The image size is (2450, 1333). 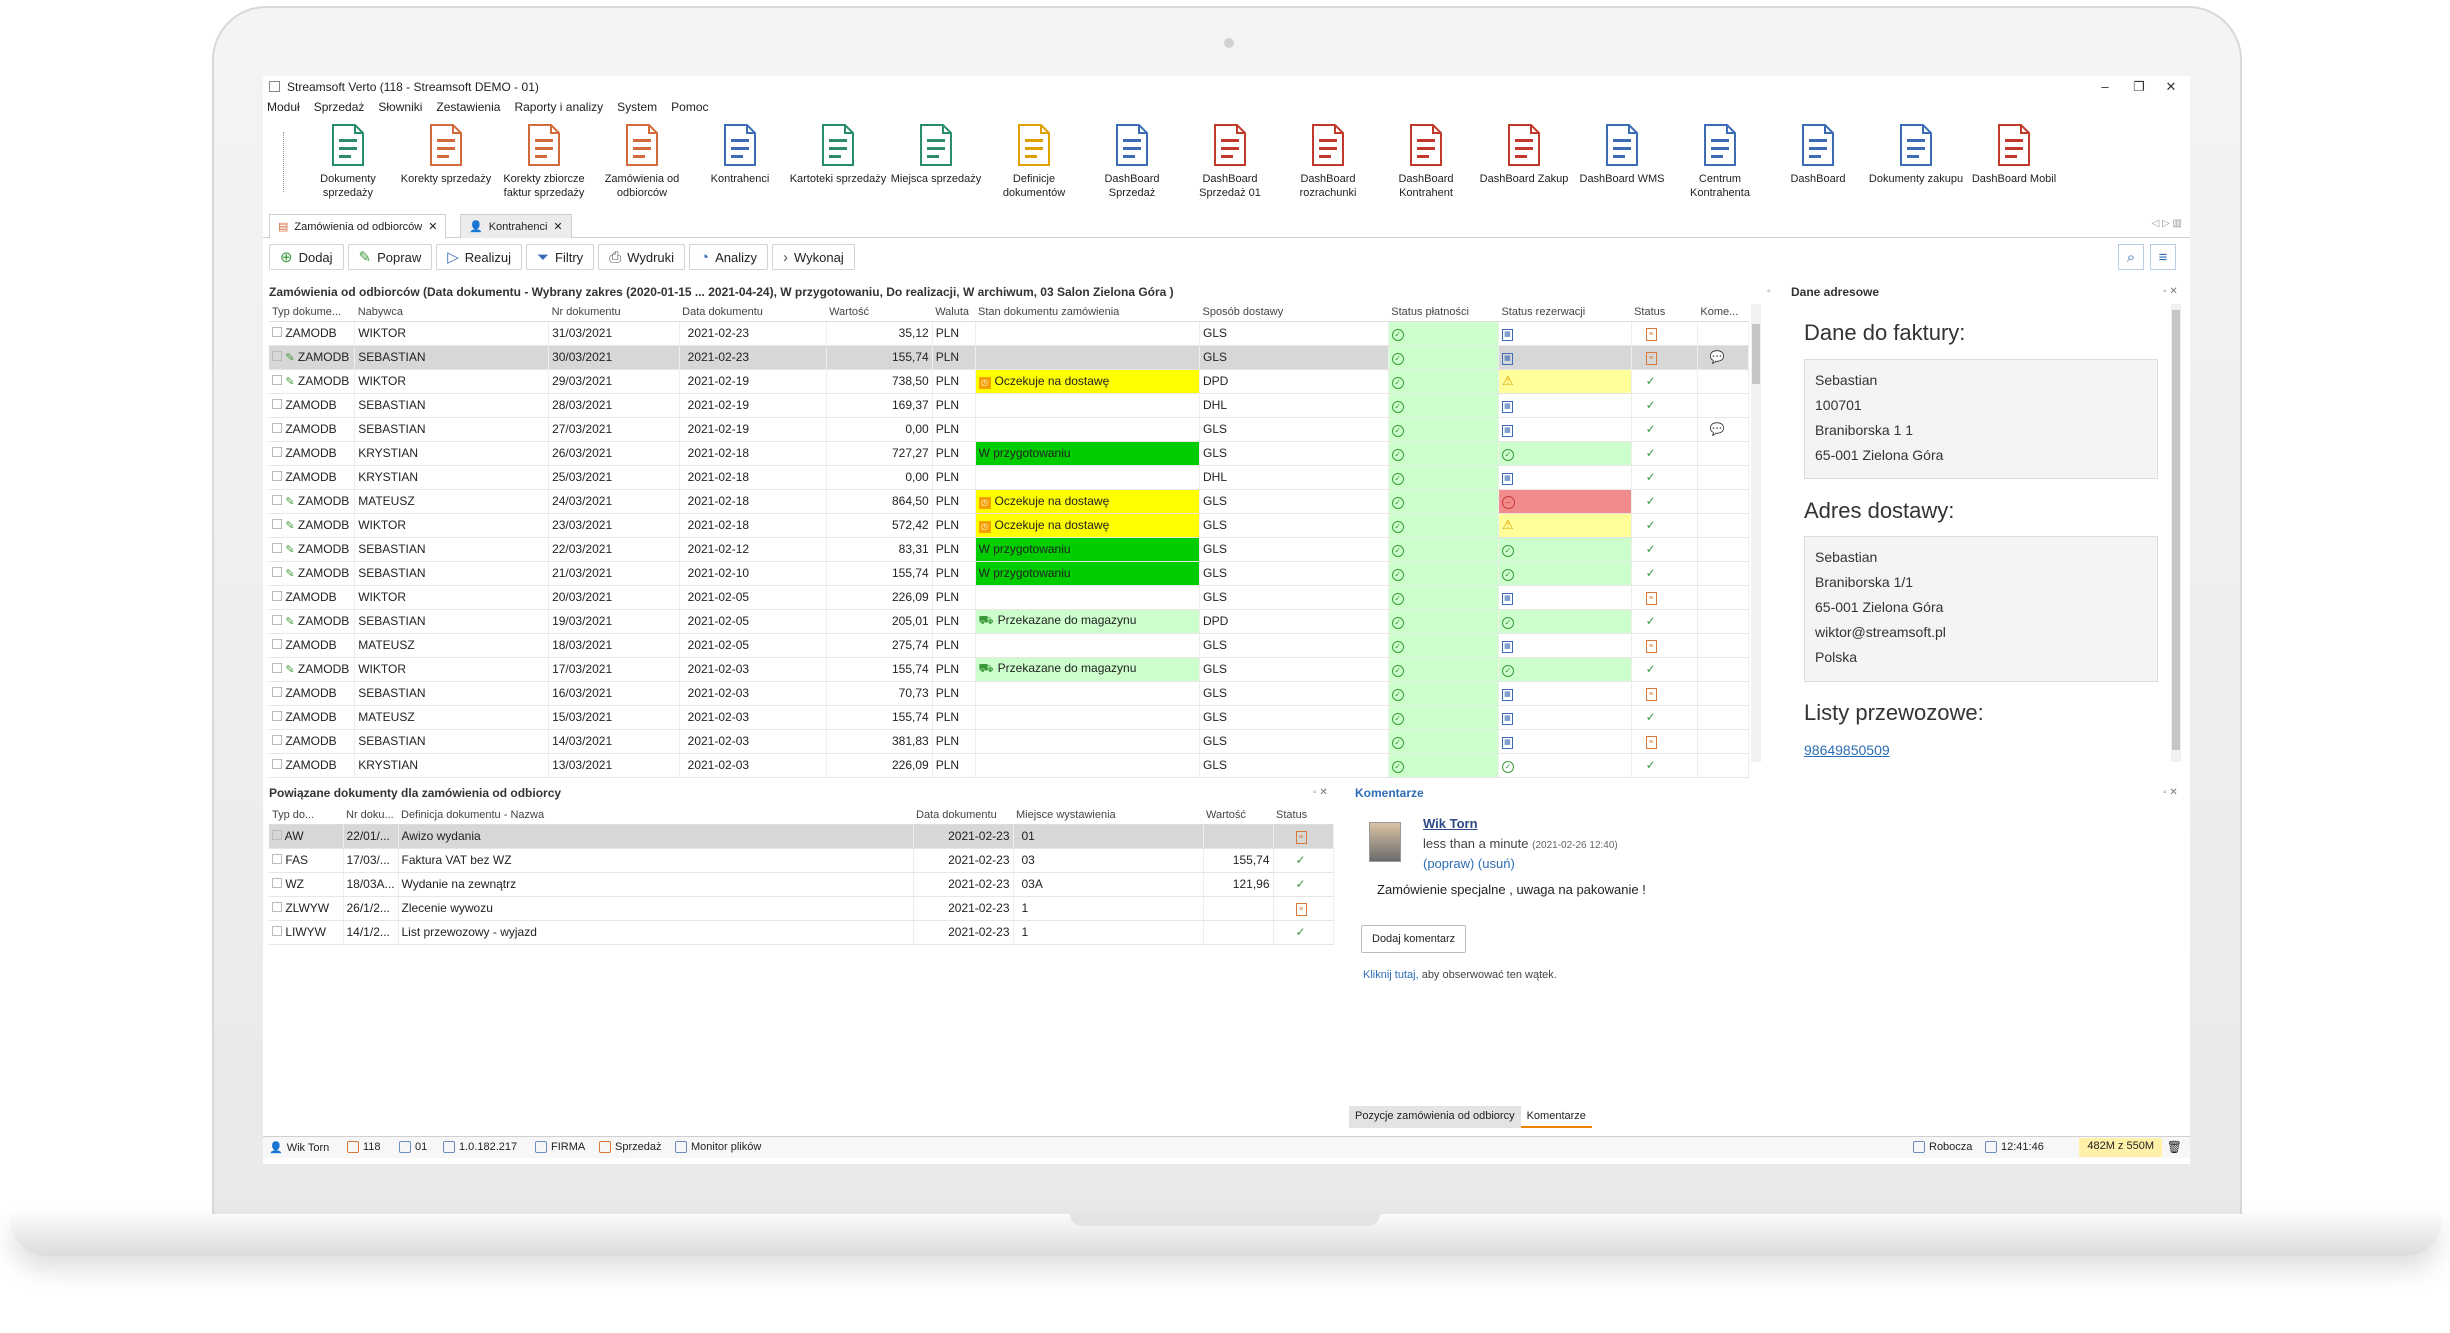 What do you see at coordinates (1622, 163) in the screenshot?
I see `ribbon-button: DashBoard WMS` at bounding box center [1622, 163].